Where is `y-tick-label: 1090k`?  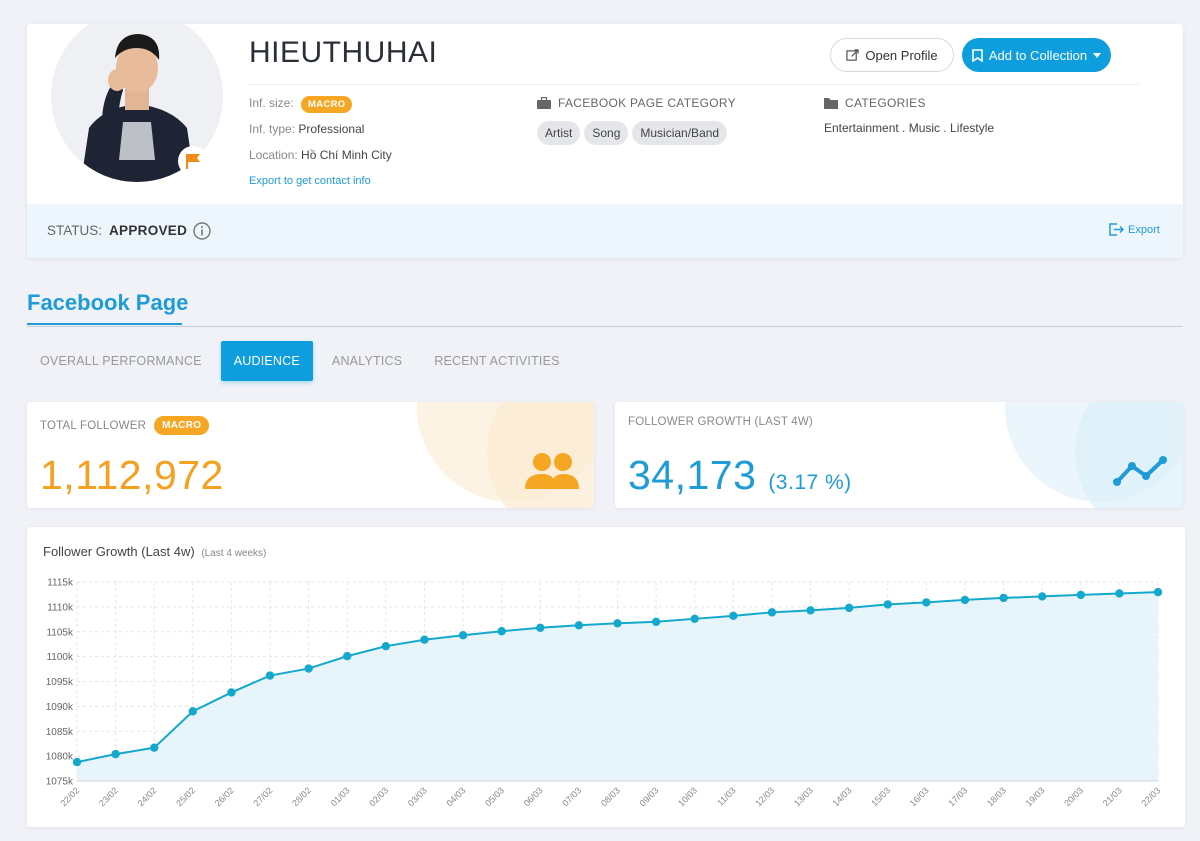
y-tick-label: 1090k is located at coordinates (60, 707).